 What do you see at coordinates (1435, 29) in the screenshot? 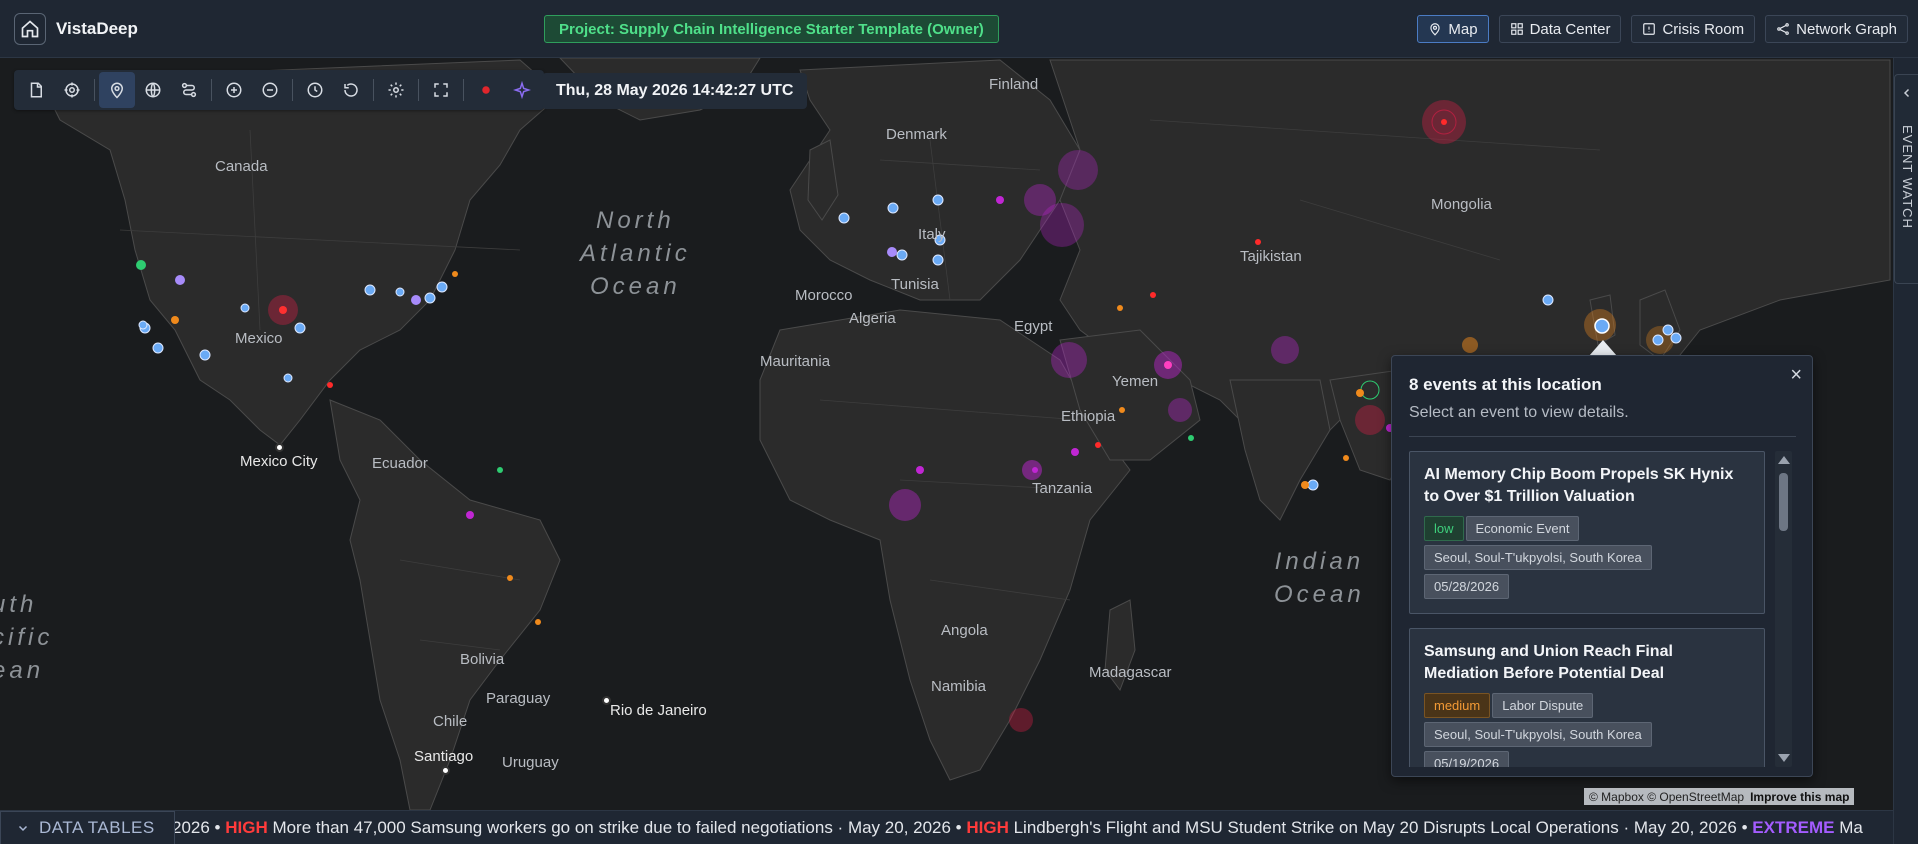
I see `map-pin-icon` at bounding box center [1435, 29].